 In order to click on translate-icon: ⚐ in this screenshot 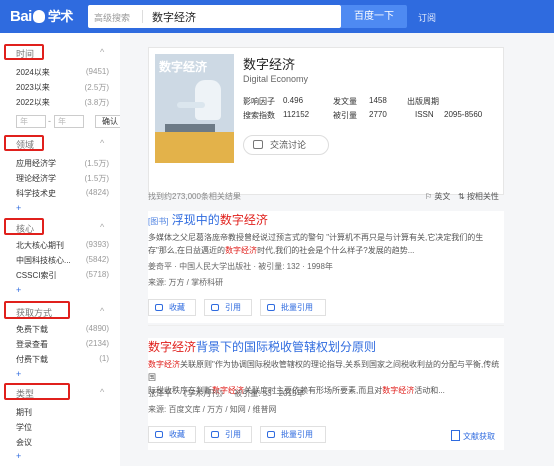, I will do `click(430, 196)`.